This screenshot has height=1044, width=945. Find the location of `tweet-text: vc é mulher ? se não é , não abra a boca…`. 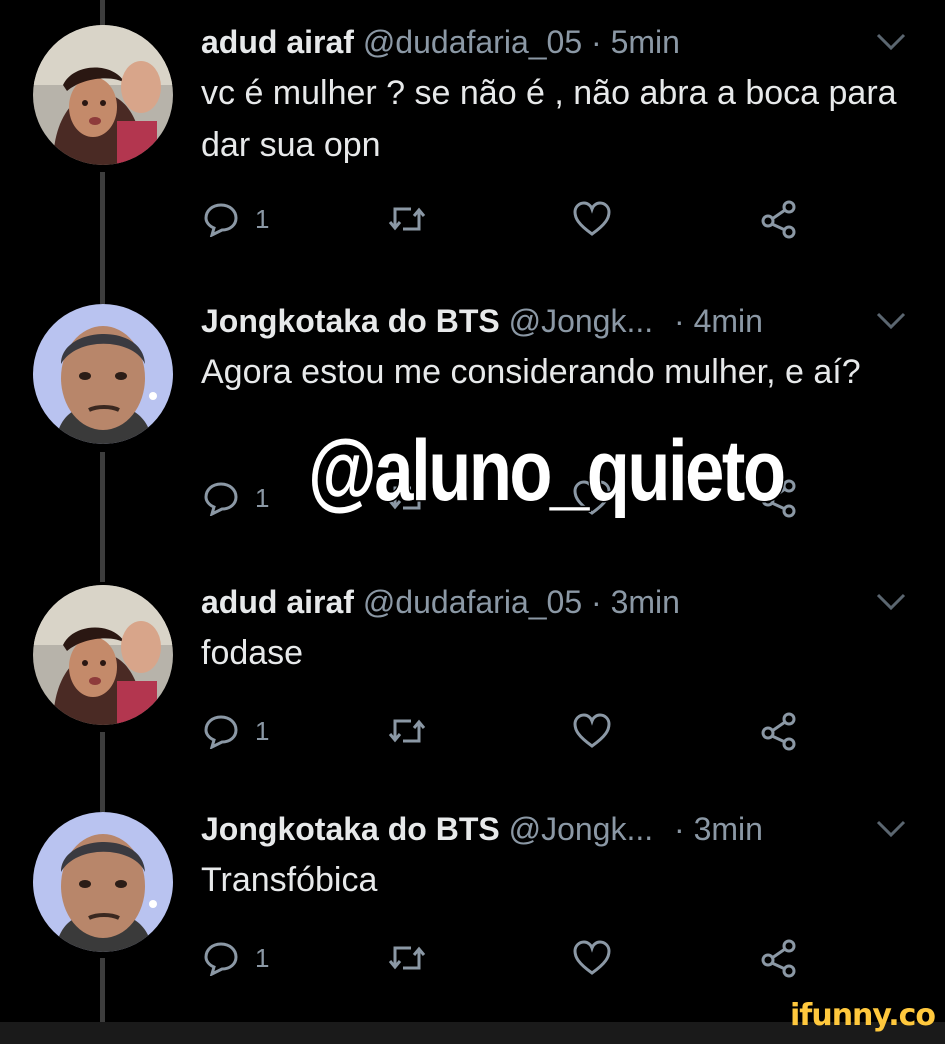

tweet-text: vc é mulher ? se não é , não abra a boca… is located at coordinates (549, 119).